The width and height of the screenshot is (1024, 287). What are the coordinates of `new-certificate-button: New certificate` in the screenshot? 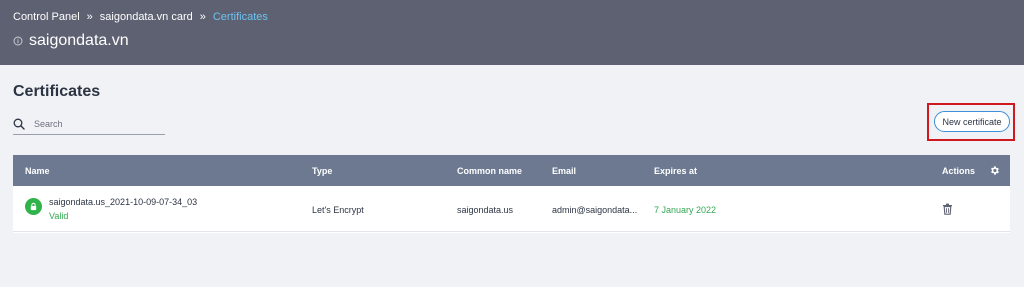 It's located at (972, 121).